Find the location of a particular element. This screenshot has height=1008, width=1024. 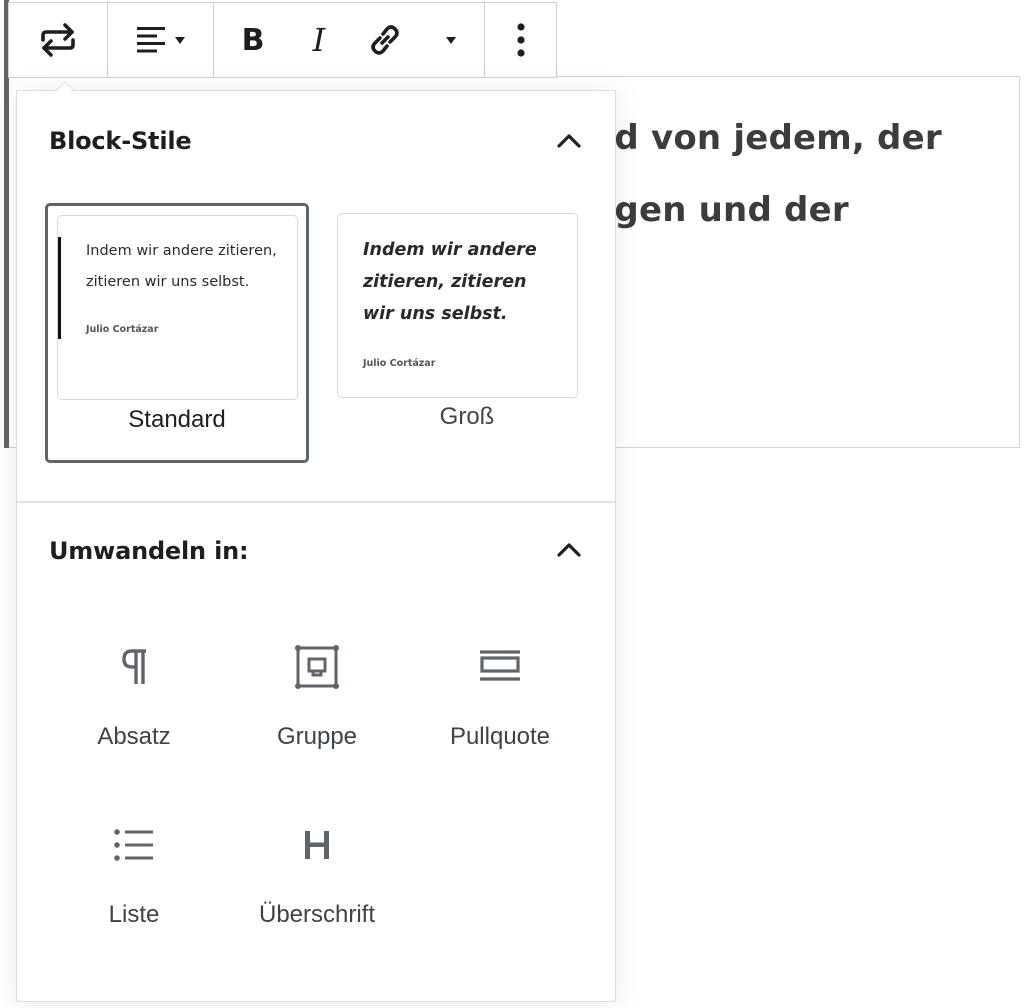

toolbar-group-align is located at coordinates (161, 40).